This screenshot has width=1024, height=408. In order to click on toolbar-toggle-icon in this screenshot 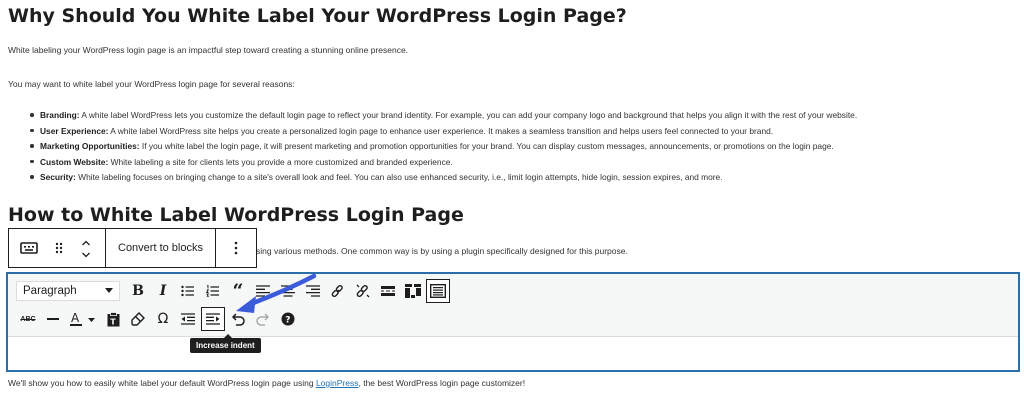, I will do `click(413, 291)`.